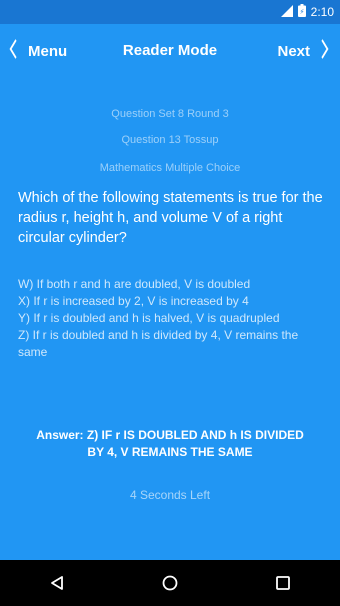 The image size is (340, 606). I want to click on system-nav-bar, so click(170, 583).